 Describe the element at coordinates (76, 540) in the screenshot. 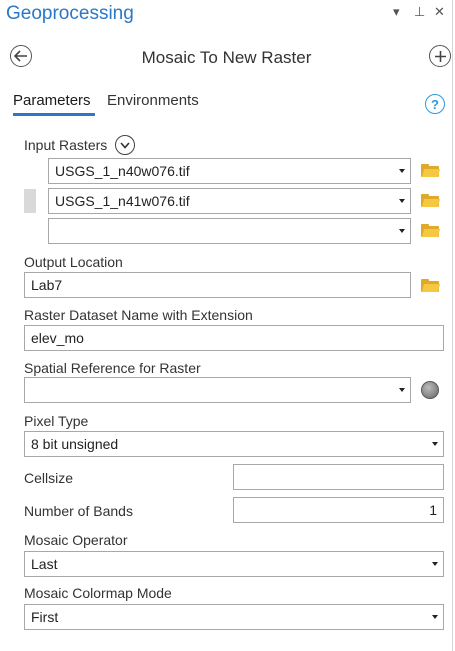

I see `mosaic-operator-label: Mosaic Operator` at that location.